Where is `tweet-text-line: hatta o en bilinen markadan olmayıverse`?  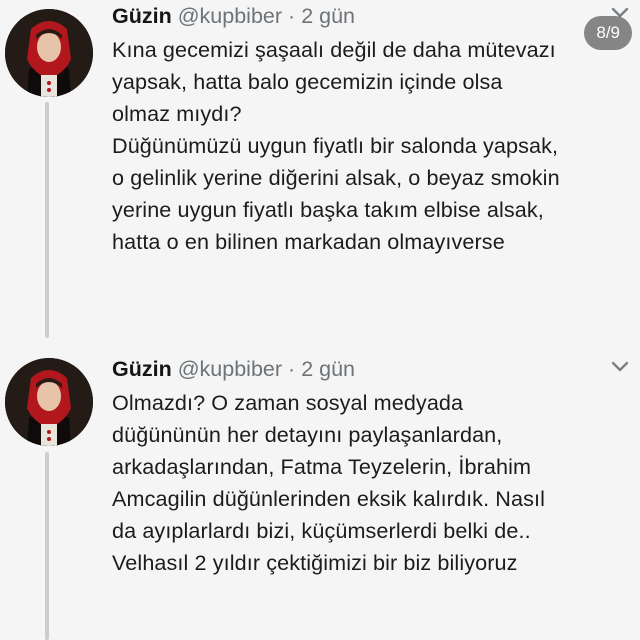
tweet-text-line: hatta o en bilinen markadan olmayıverse is located at coordinates (308, 241).